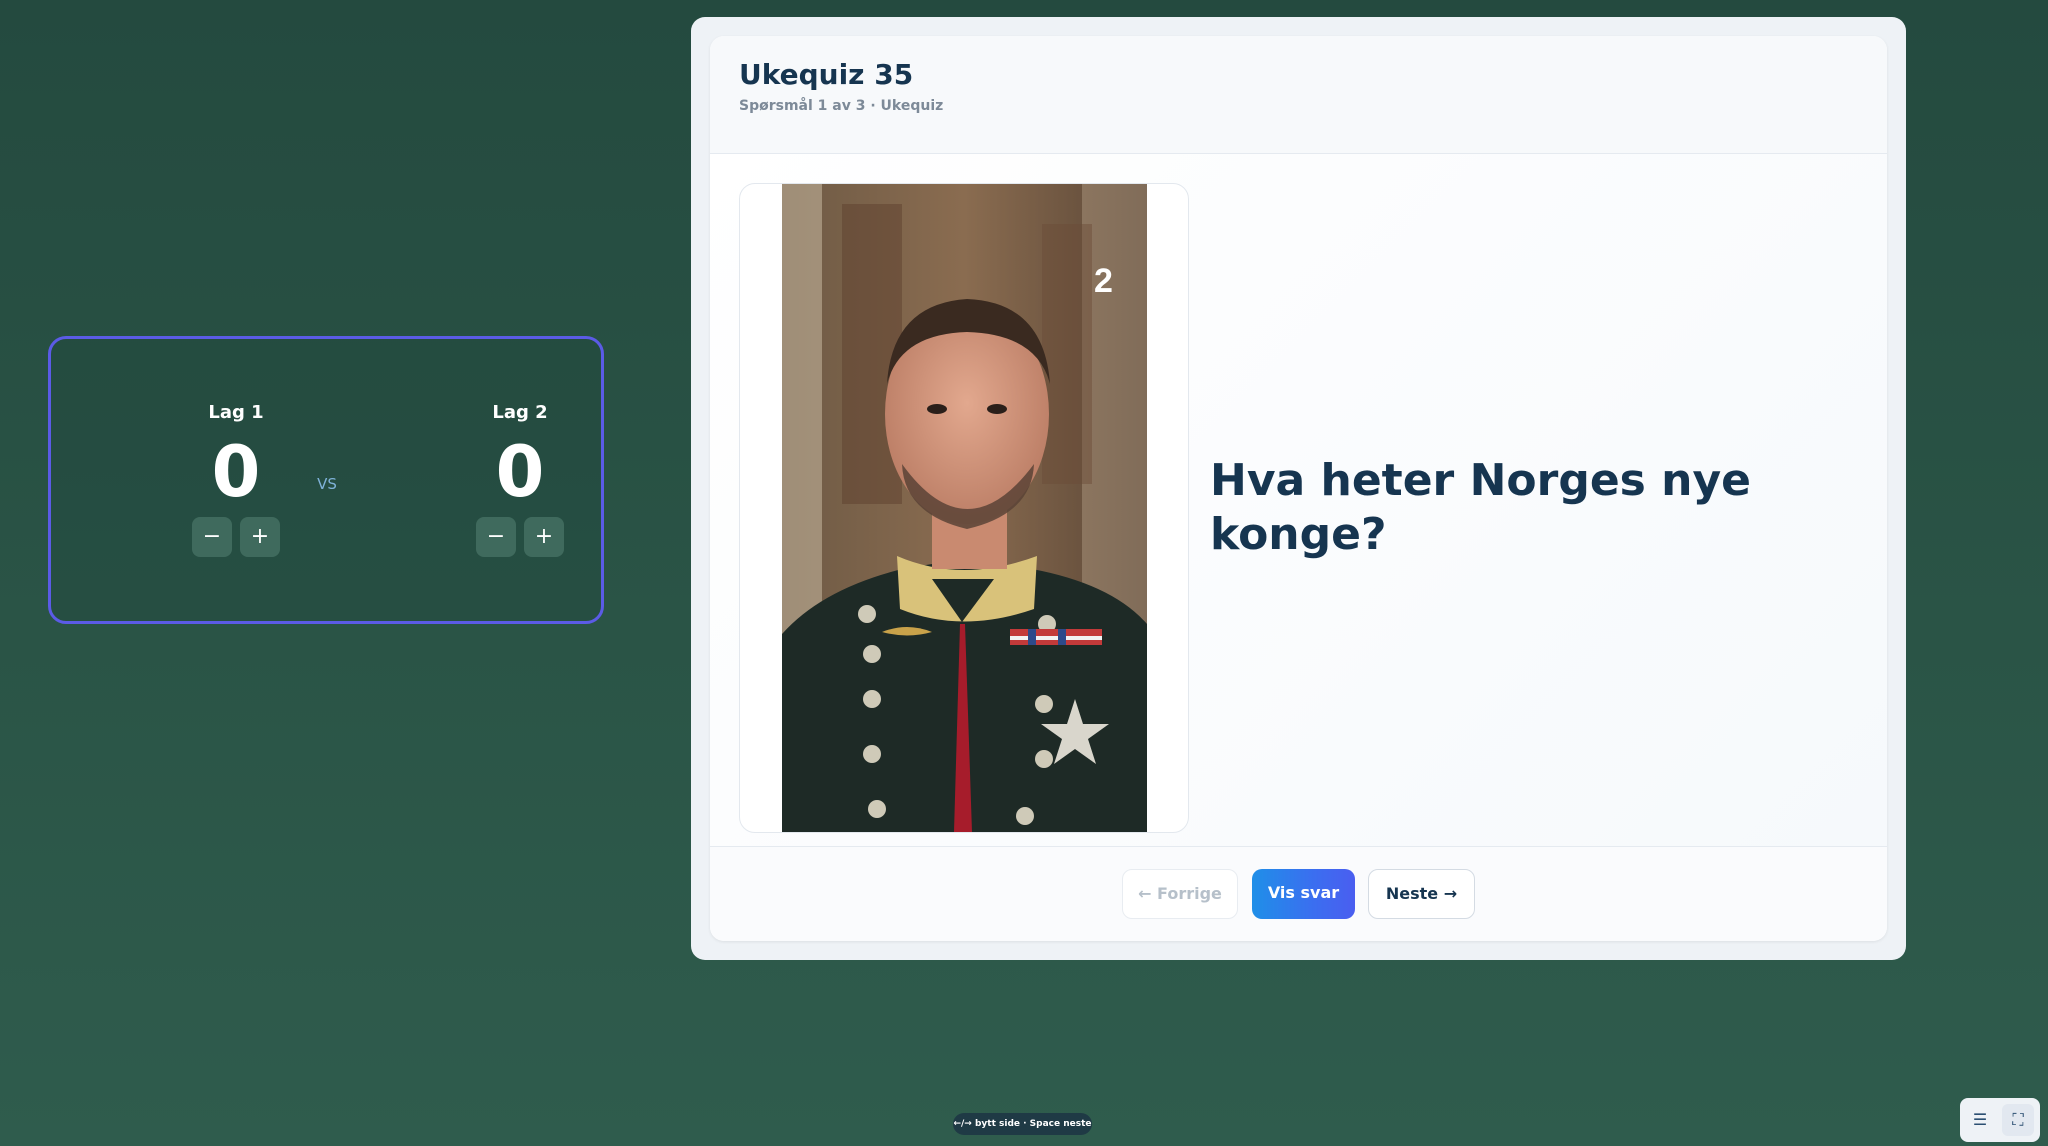  I want to click on previous-button: ← Forrige, so click(1180, 894).